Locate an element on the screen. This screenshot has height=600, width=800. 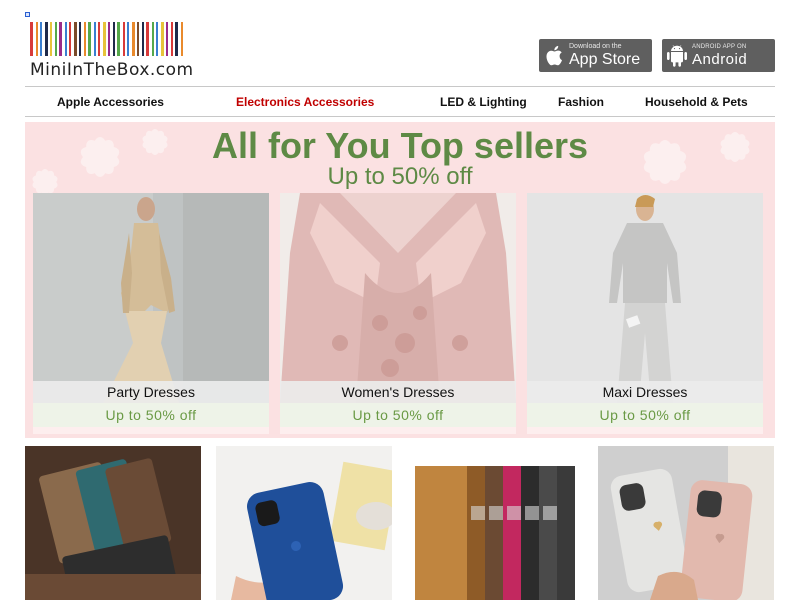
nav-item-household-pets: Household & Pets is located at coordinates (696, 102).